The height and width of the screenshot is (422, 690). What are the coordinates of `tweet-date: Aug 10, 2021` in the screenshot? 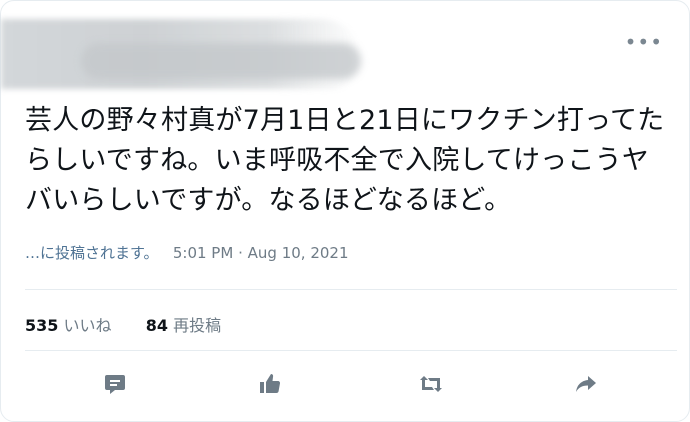 It's located at (298, 253).